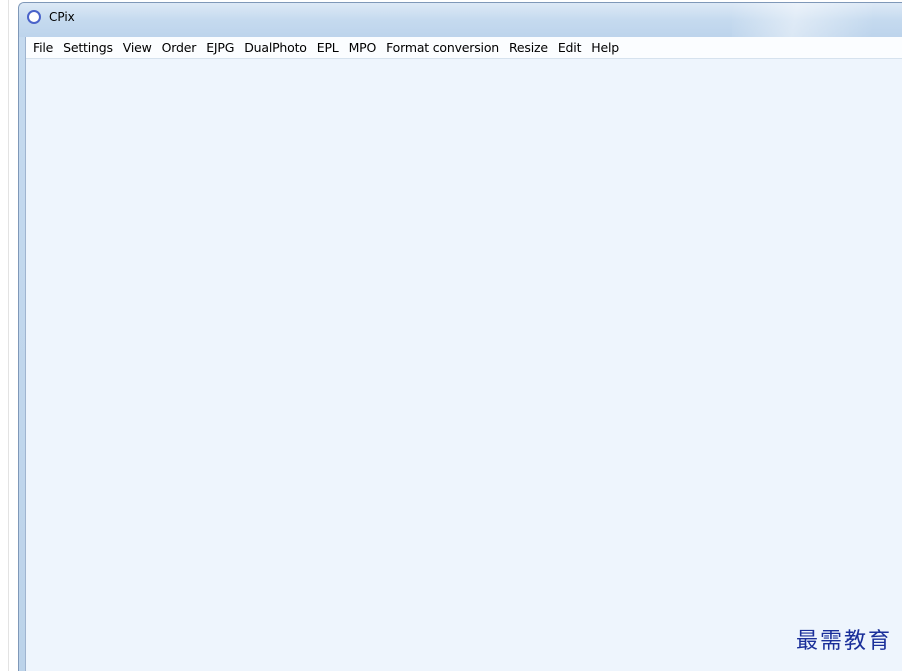  Describe the element at coordinates (179, 48) in the screenshot. I see `menu-order: Order` at that location.